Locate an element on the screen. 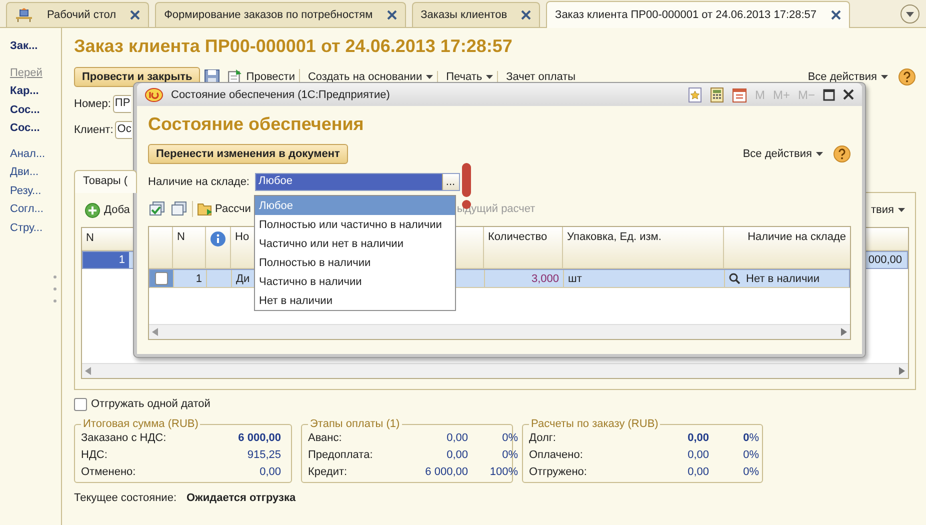 This screenshot has height=525, width=926. window-title: Состояние обеспечения (1С:Предприятие) is located at coordinates (280, 94).